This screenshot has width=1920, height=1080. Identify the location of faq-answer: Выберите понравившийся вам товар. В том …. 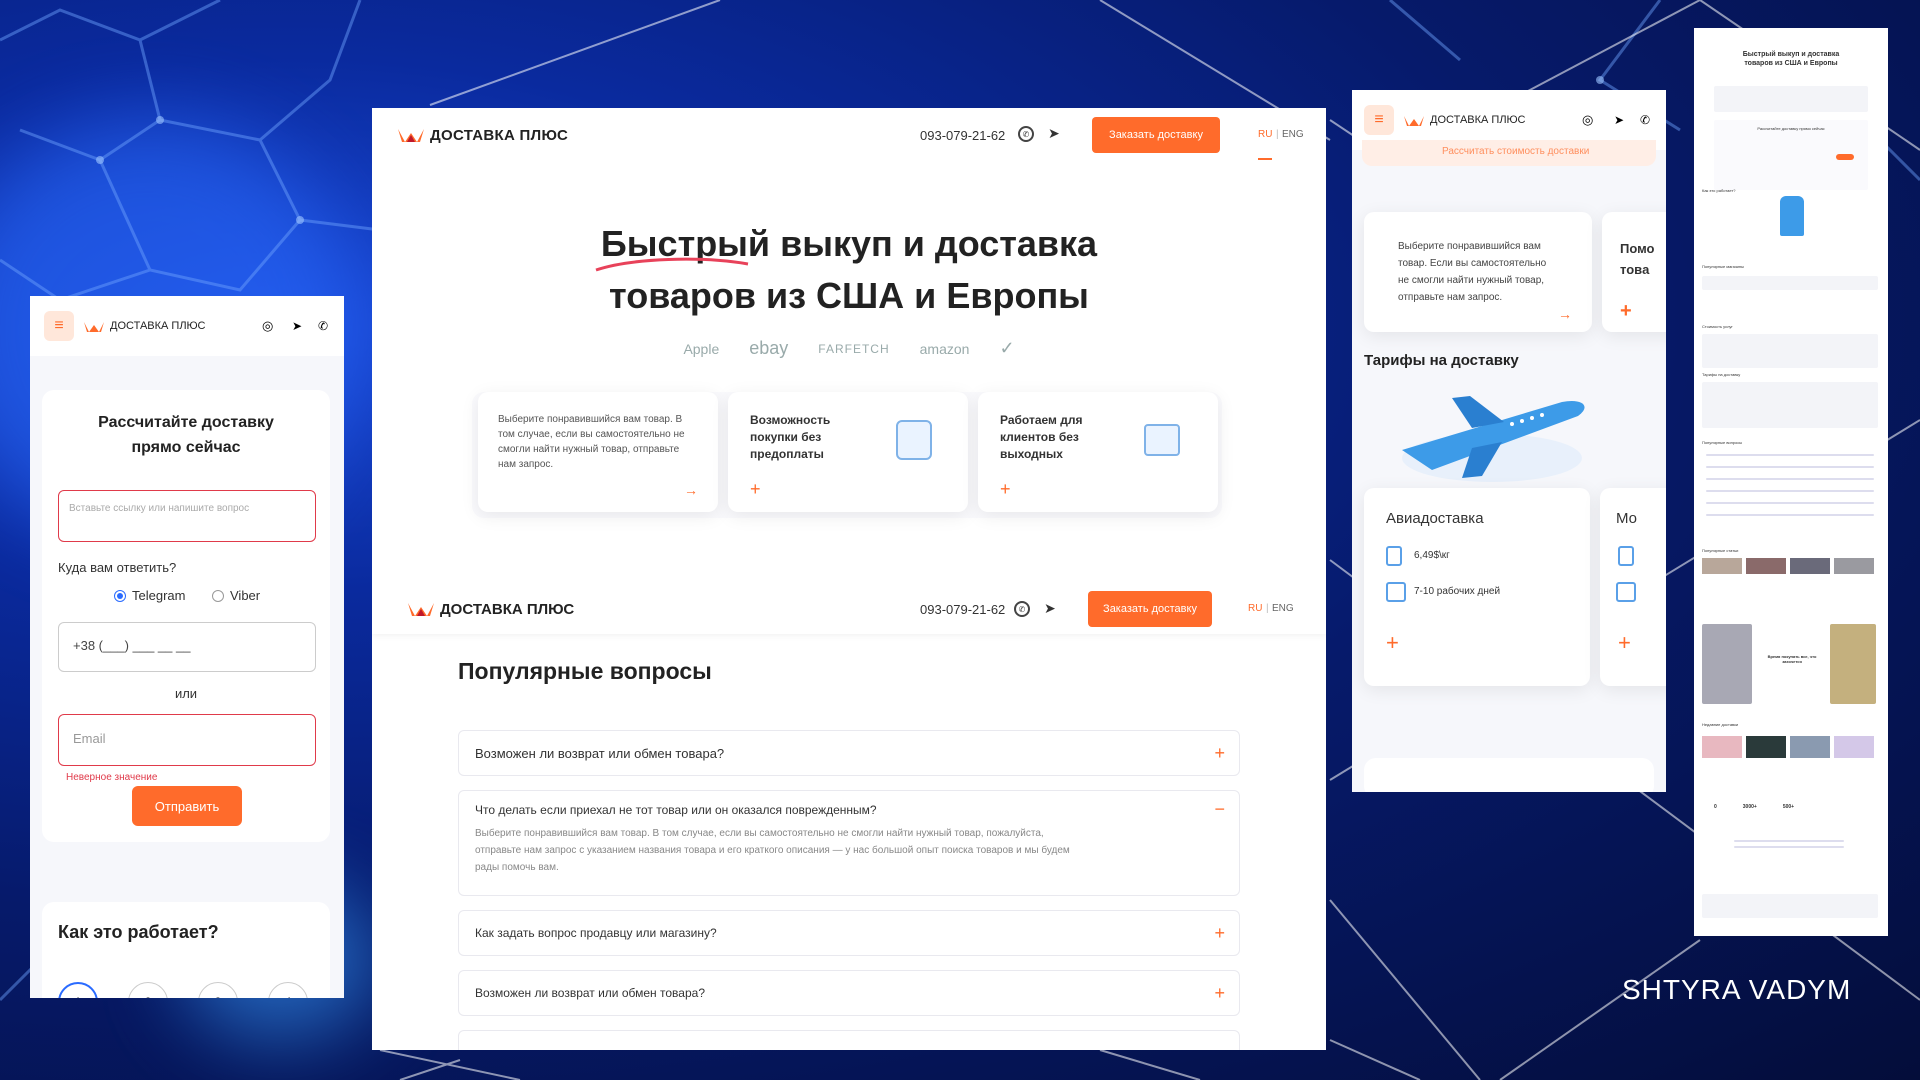
(772, 850).